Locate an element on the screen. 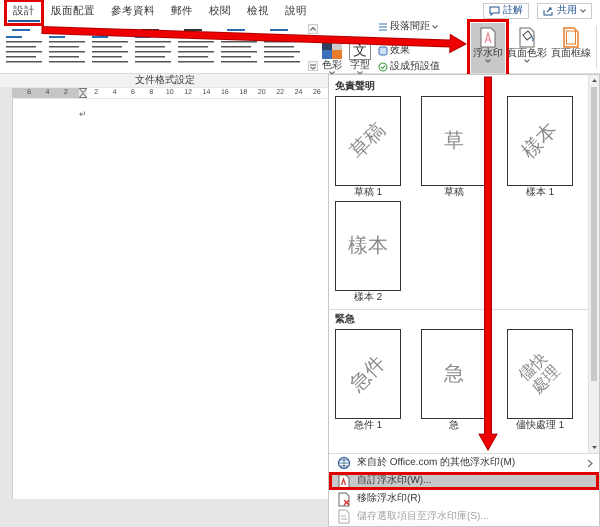 This screenshot has width=600, height=527. preview-label: 樣本 2 is located at coordinates (368, 298).